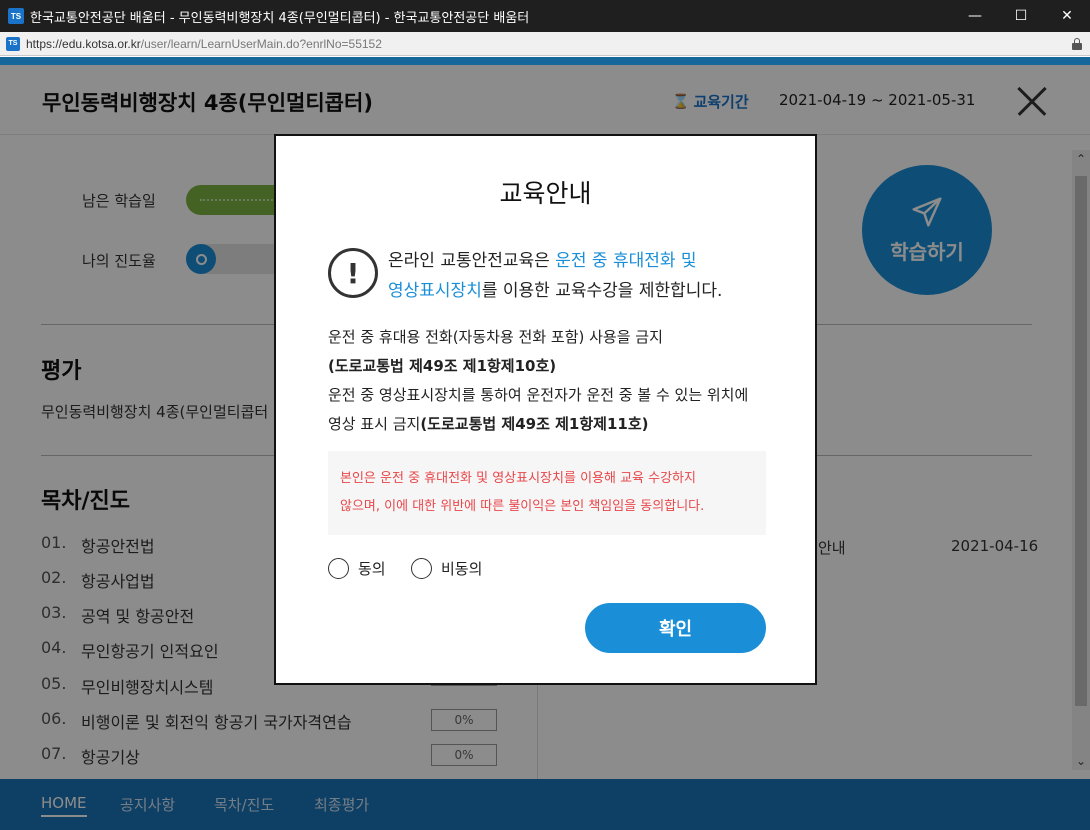 This screenshot has height=830, width=1090. Describe the element at coordinates (545, 193) in the screenshot. I see `modal-title: 교육안내` at that location.